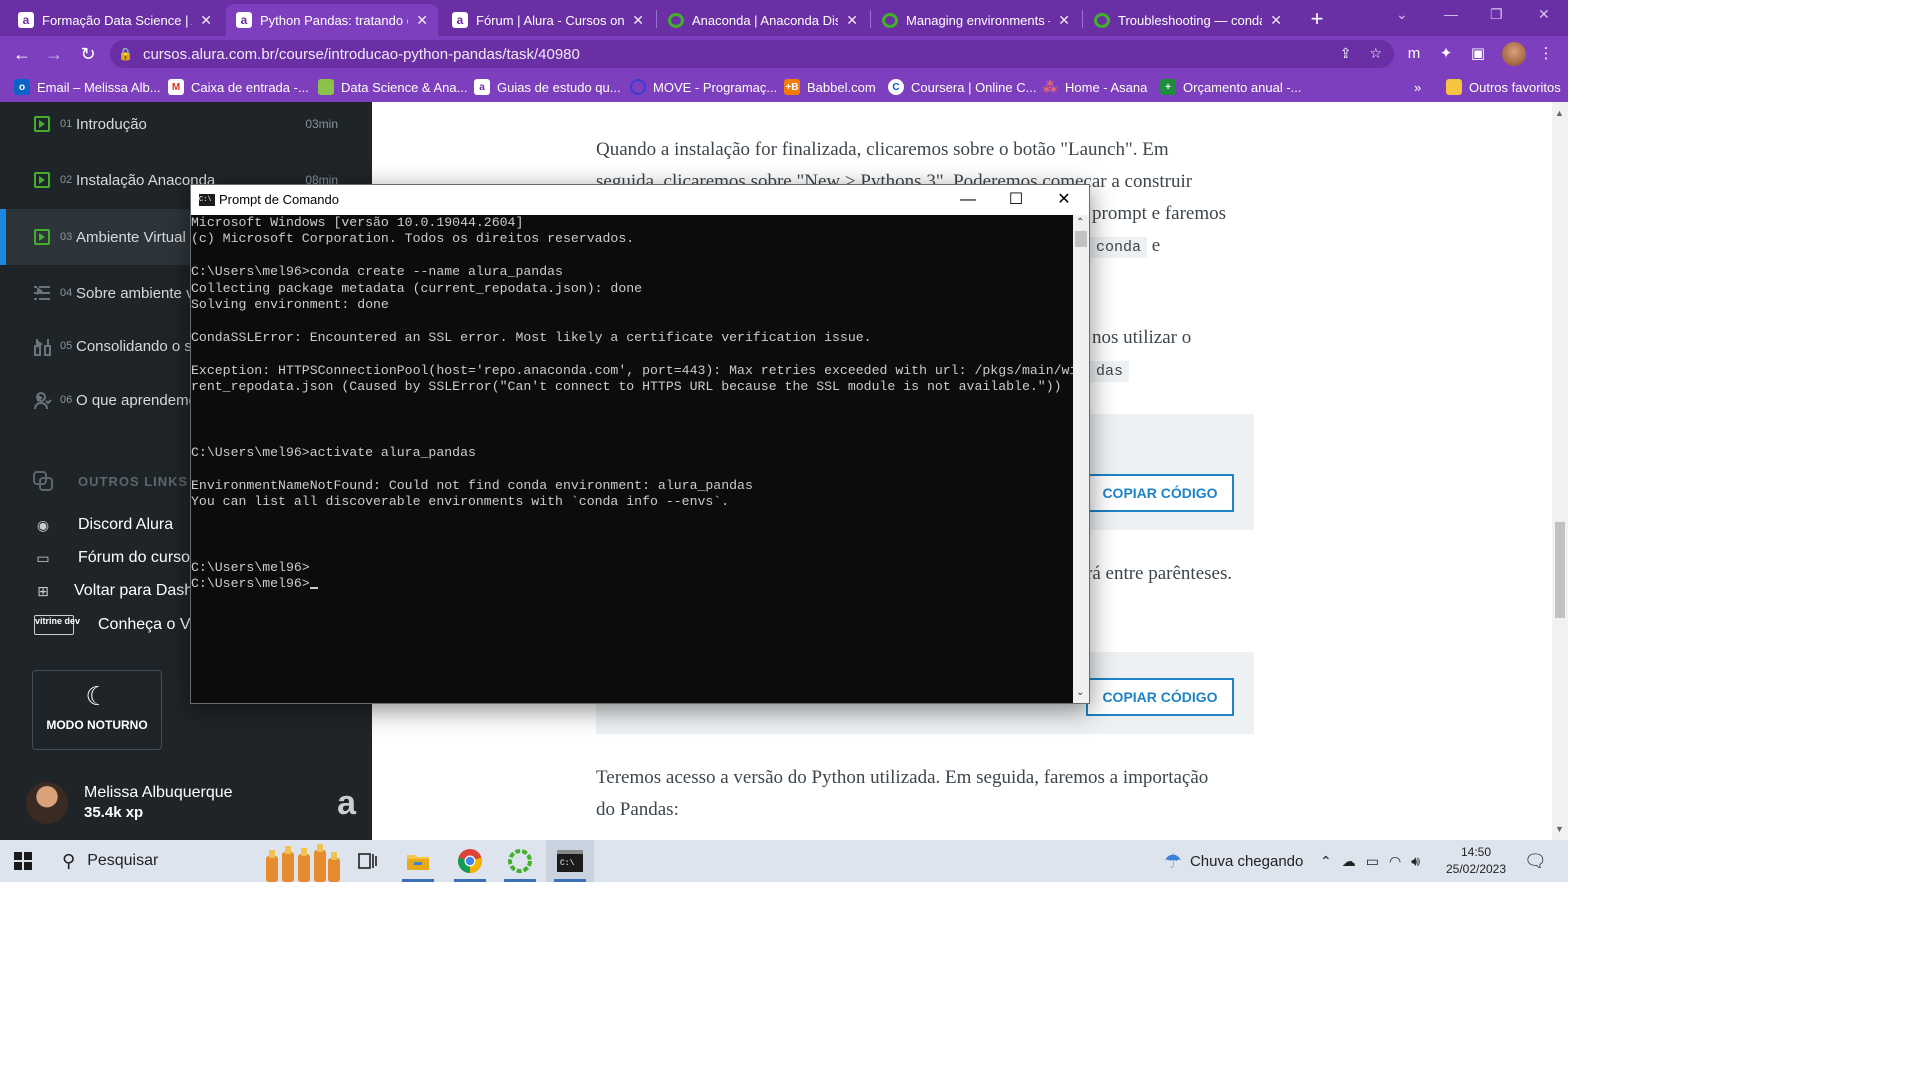 This screenshot has width=1920, height=1080. Describe the element at coordinates (830, 87) in the screenshot. I see `bookmark-babbel: +B Babbel.com` at that location.